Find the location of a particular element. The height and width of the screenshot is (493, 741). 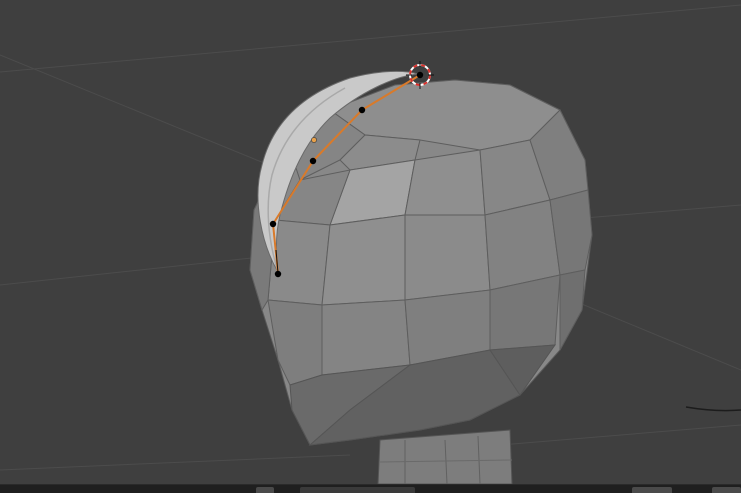

handle-point is located at coordinates (314, 140).